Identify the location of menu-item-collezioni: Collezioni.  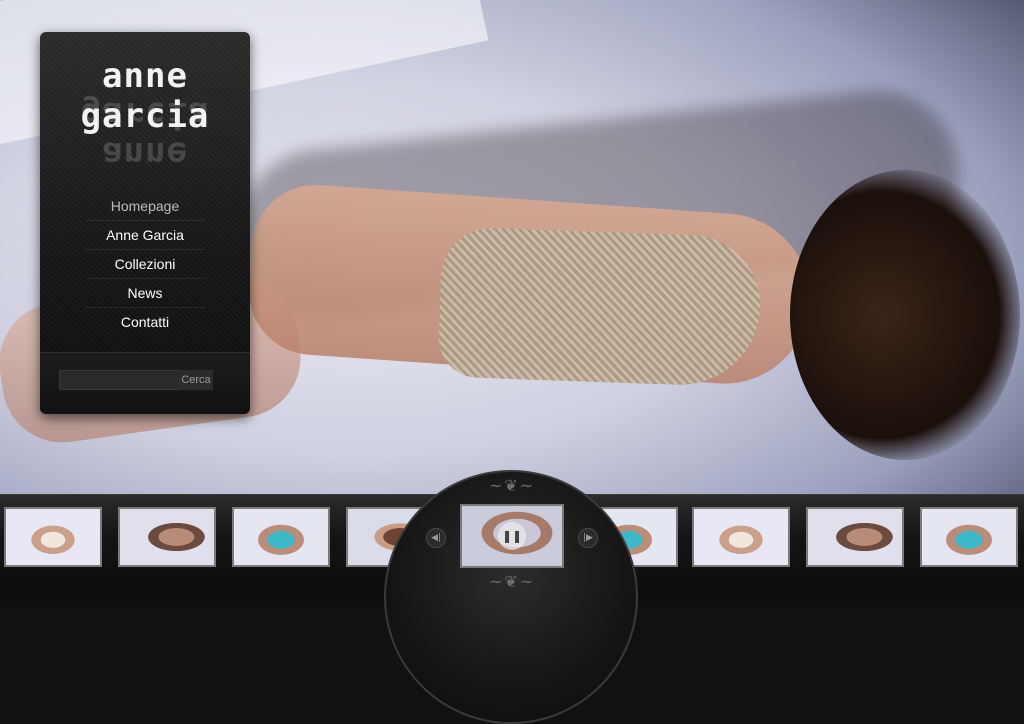
(145, 264).